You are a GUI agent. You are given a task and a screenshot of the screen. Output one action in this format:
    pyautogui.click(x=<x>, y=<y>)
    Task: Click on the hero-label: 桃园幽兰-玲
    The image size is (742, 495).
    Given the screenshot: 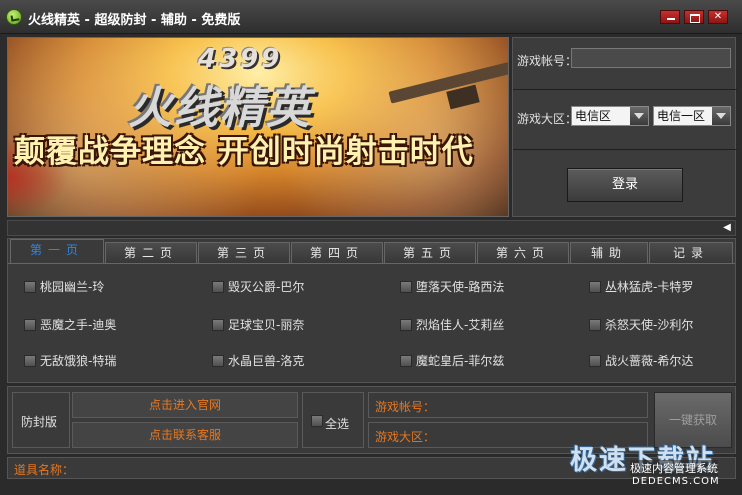 What is the action you would take?
    pyautogui.click(x=72, y=287)
    